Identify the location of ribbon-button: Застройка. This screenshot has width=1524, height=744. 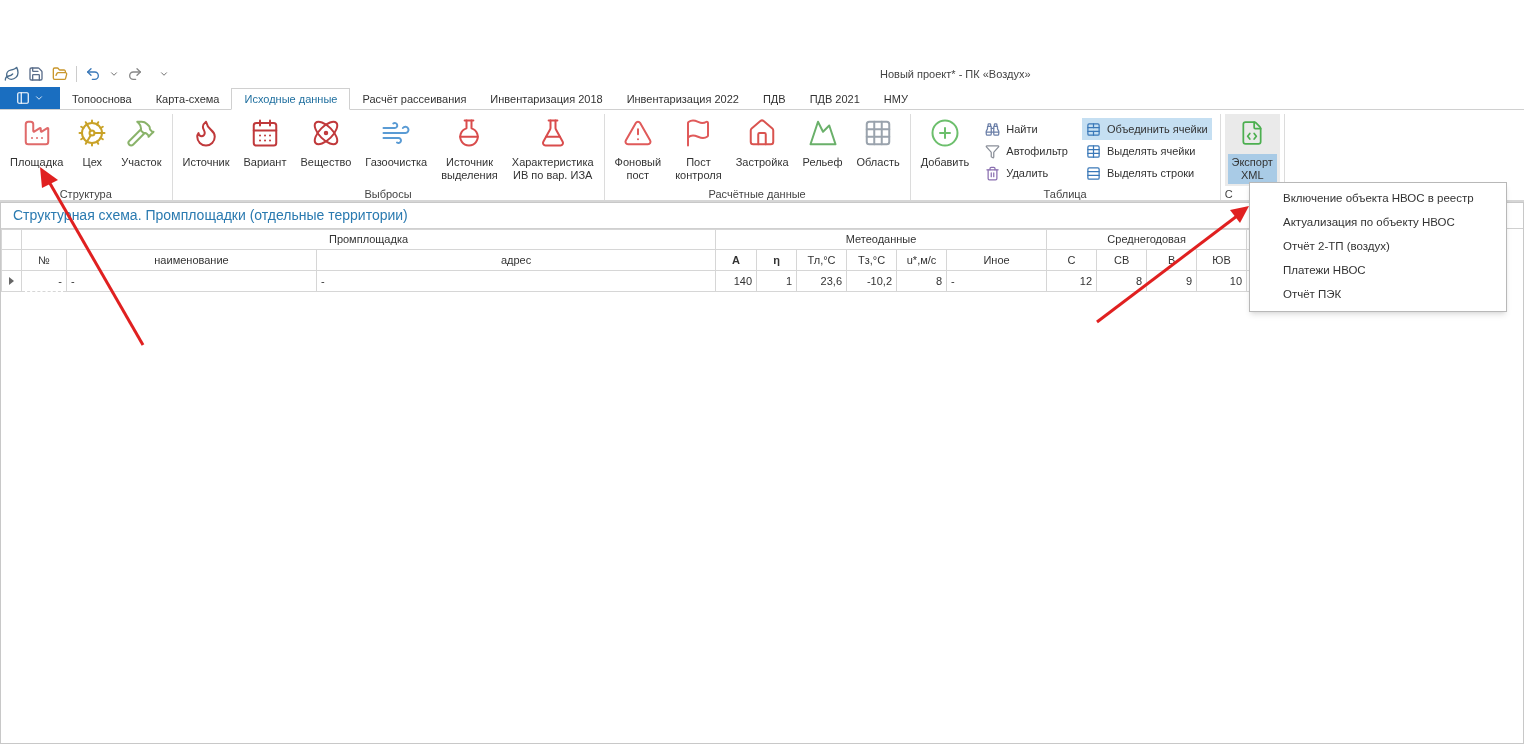
(762, 150).